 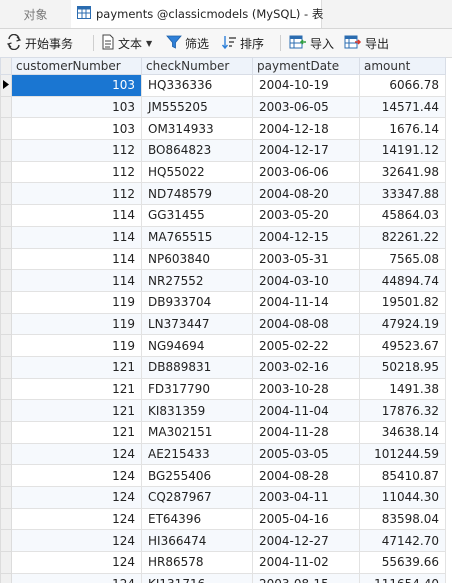 What do you see at coordinates (306, 129) in the screenshot?
I see `cell-paymentDate: 2004-12-18` at bounding box center [306, 129].